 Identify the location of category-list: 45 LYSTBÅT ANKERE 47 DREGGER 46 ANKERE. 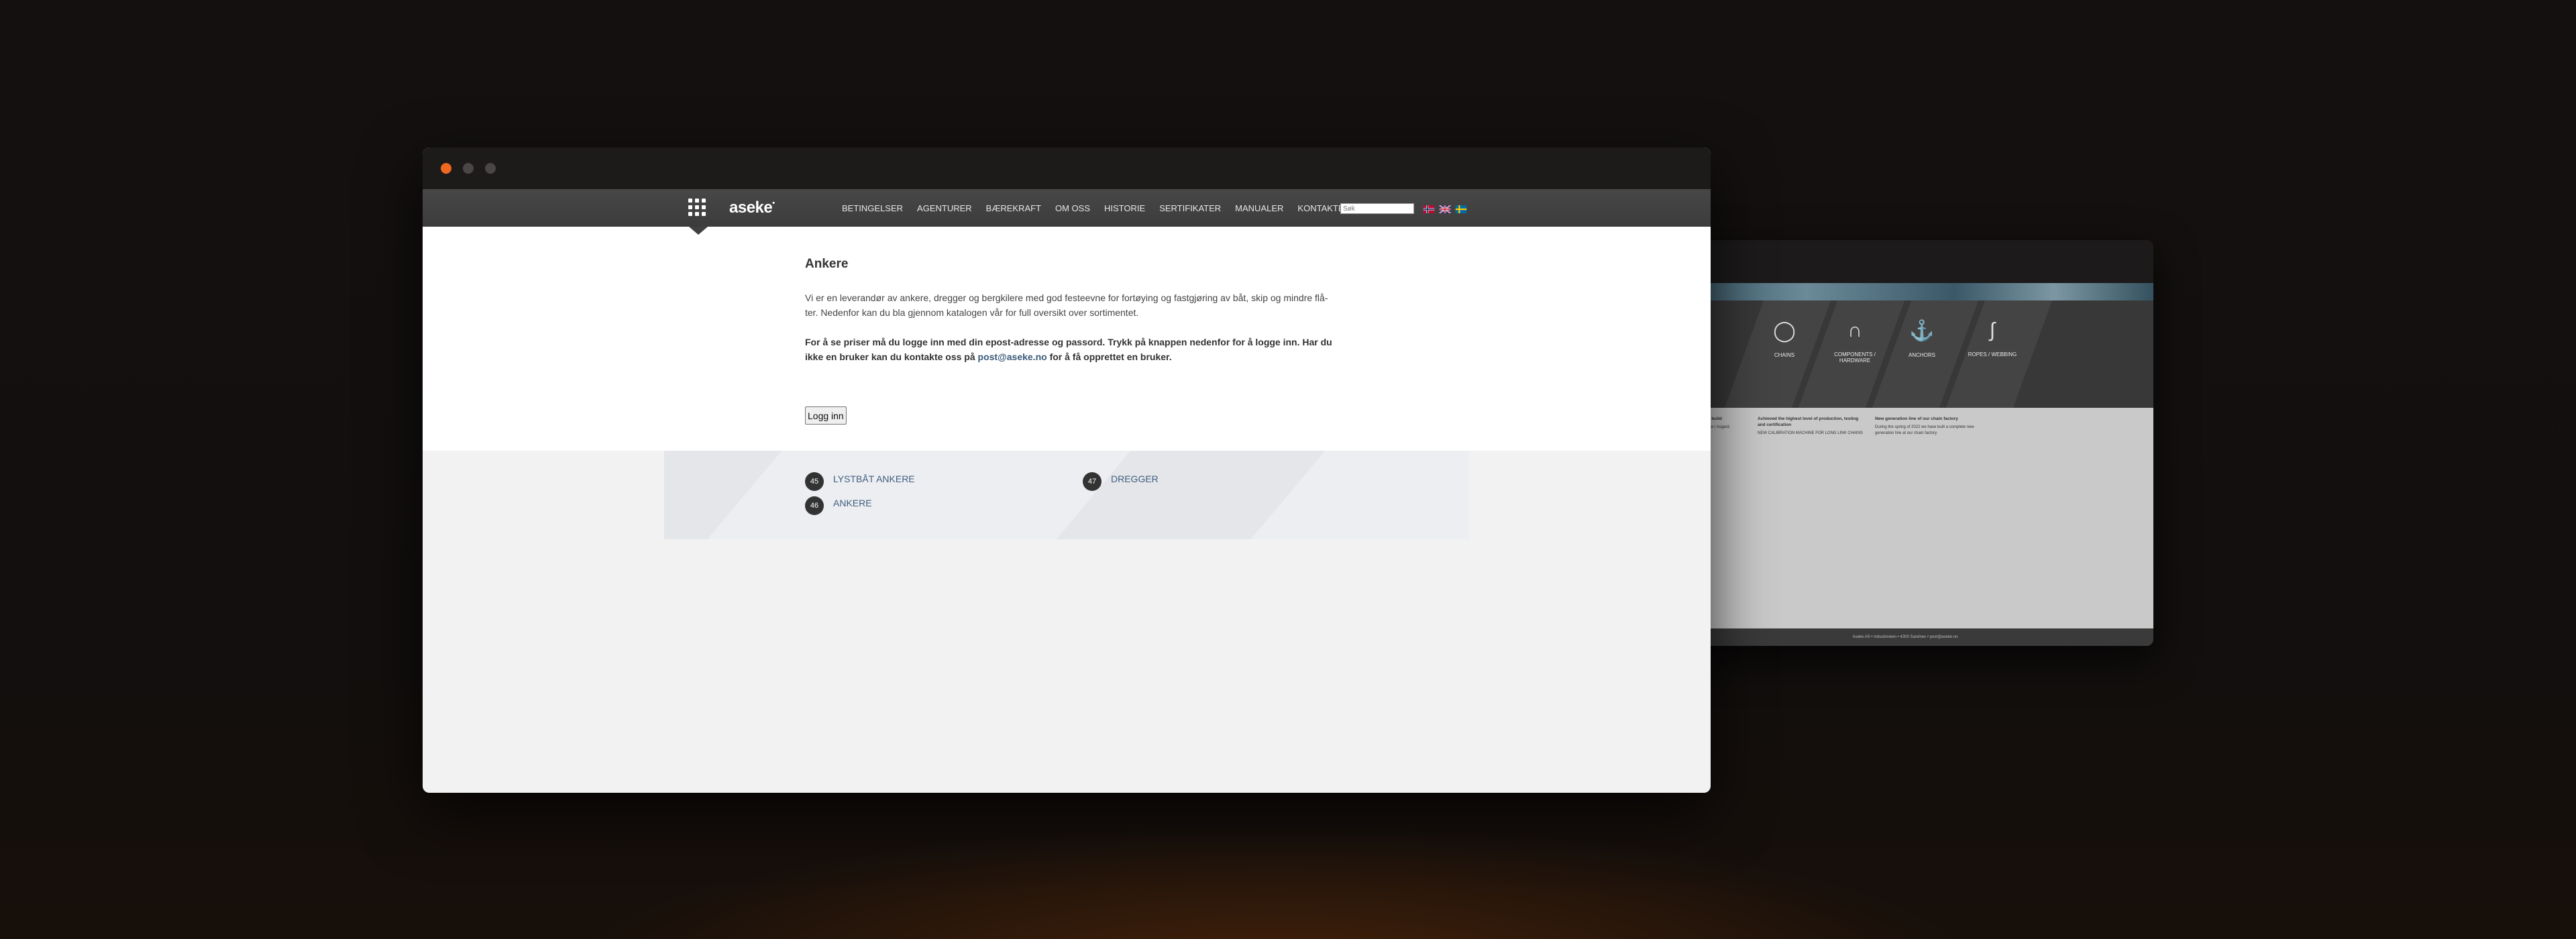
(1066, 495).